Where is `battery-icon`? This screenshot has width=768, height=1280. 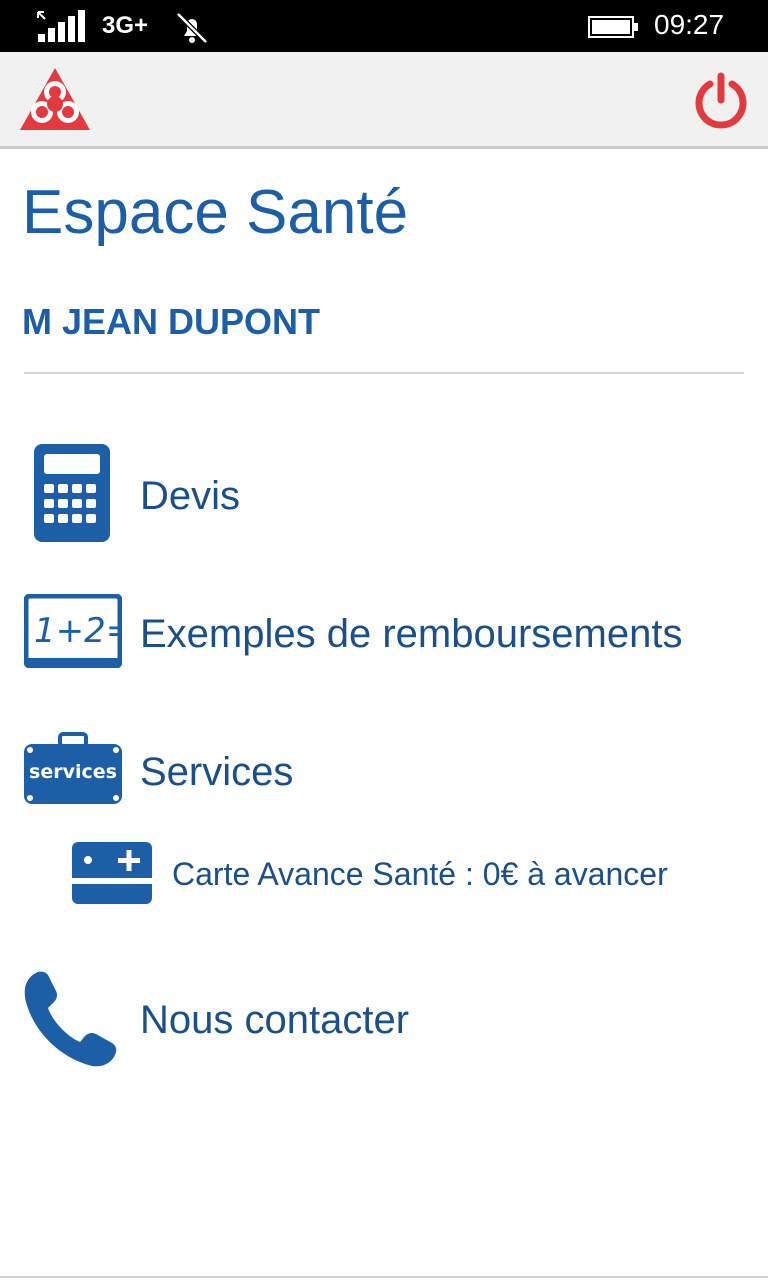
battery-icon is located at coordinates (613, 27).